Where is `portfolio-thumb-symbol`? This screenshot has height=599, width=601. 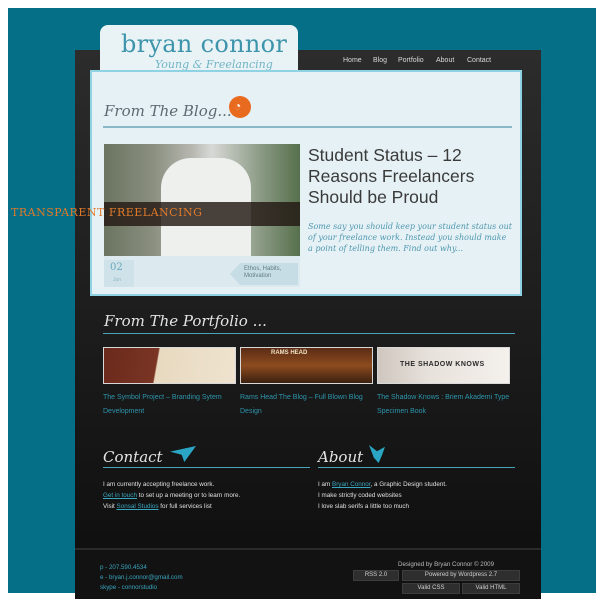
portfolio-thumb-symbol is located at coordinates (169, 365).